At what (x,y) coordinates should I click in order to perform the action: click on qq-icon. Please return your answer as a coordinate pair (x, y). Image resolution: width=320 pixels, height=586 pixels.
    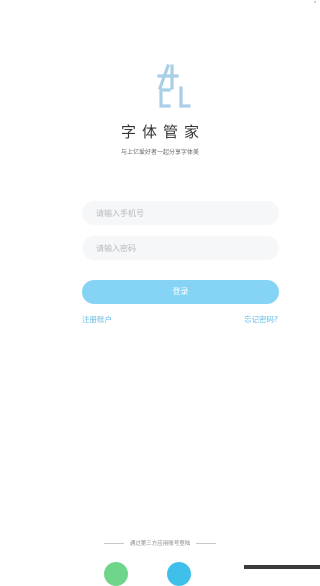
    Looking at the image, I should click on (179, 574).